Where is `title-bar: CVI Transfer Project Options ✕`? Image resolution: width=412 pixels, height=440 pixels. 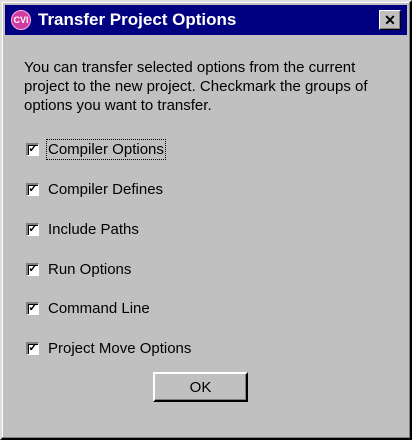
title-bar: CVI Transfer Project Options ✕ is located at coordinates (206, 20).